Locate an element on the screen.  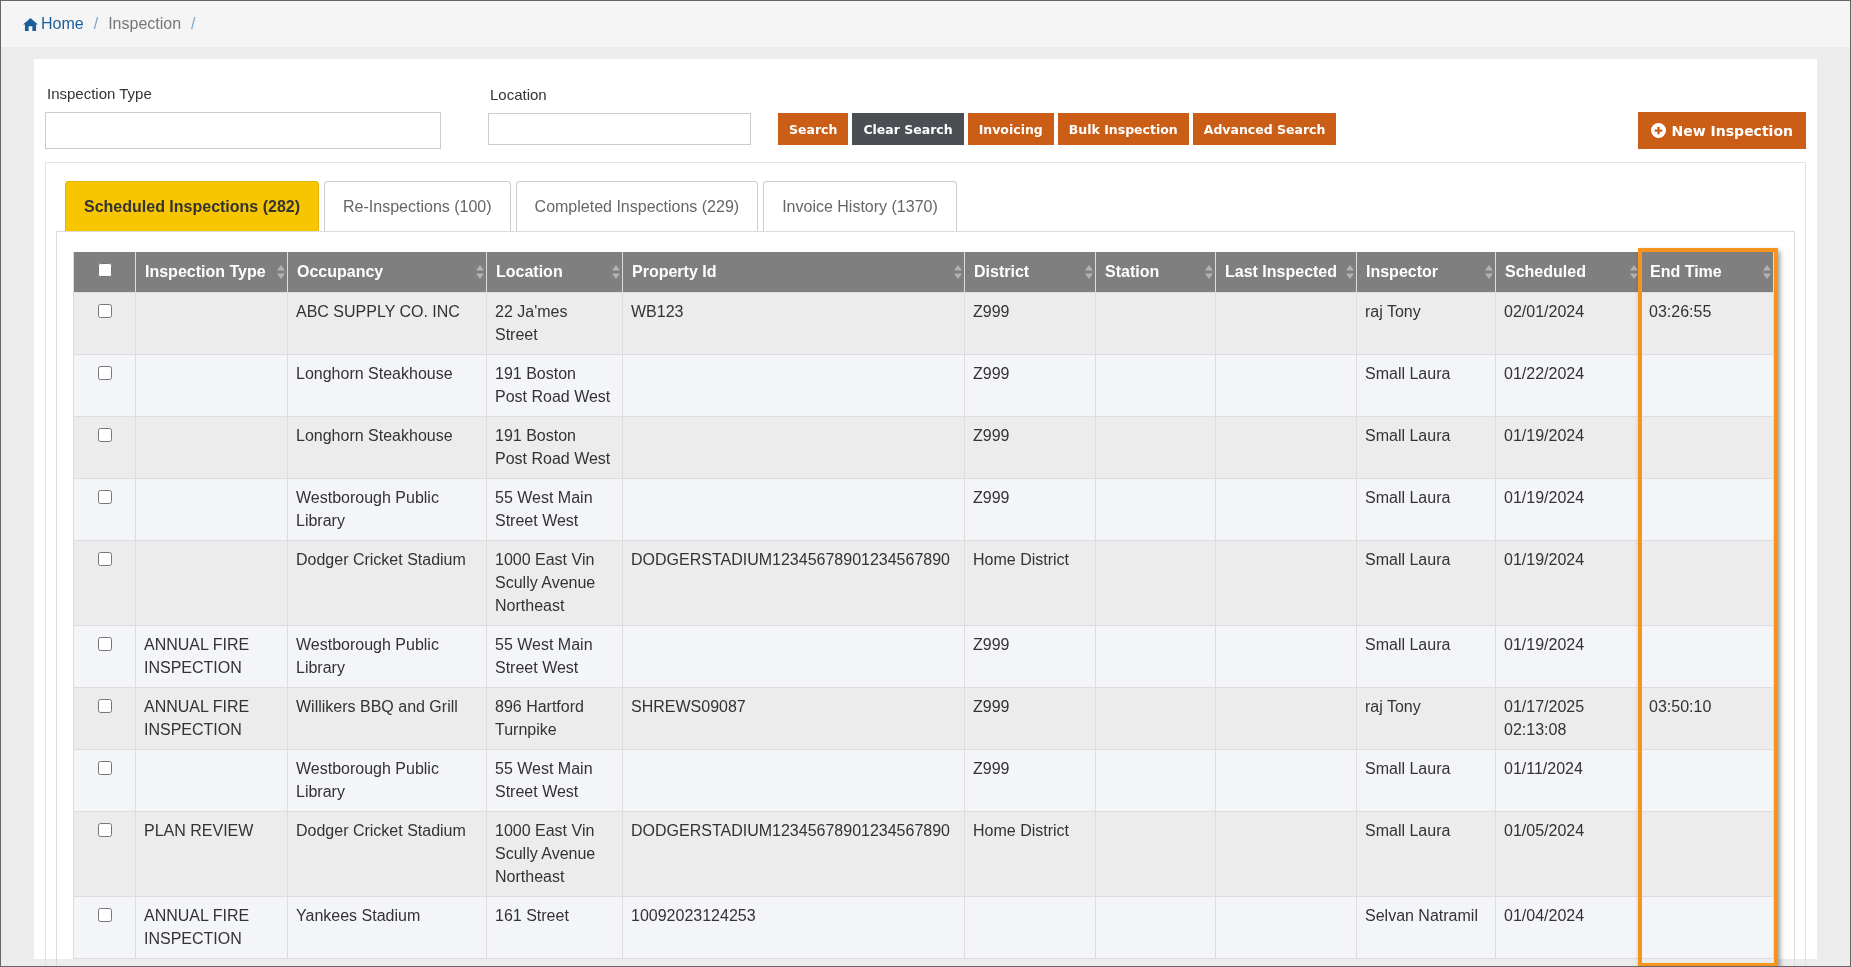
table-cell: Selvan Natramil is located at coordinates (1421, 915).